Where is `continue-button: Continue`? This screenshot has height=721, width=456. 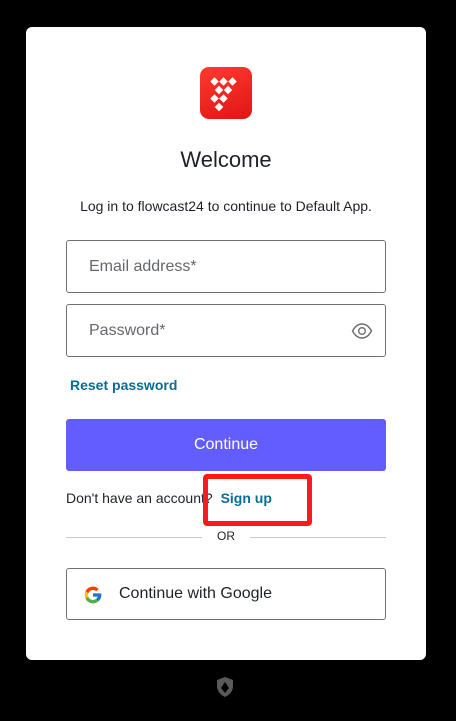 continue-button: Continue is located at coordinates (226, 445).